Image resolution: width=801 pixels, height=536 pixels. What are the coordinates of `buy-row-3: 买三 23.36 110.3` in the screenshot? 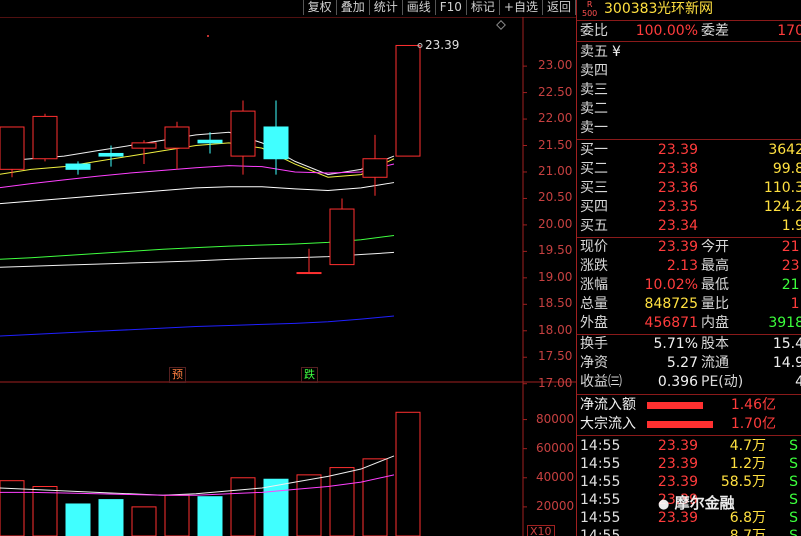 It's located at (689, 188).